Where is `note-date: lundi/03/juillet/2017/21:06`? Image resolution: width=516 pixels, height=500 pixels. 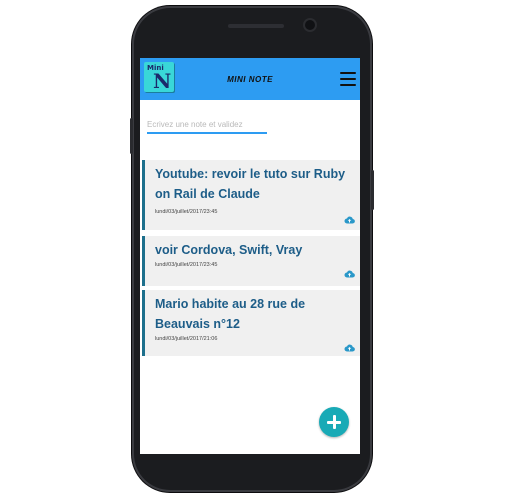 note-date: lundi/03/juillet/2017/21:06 is located at coordinates (186, 339).